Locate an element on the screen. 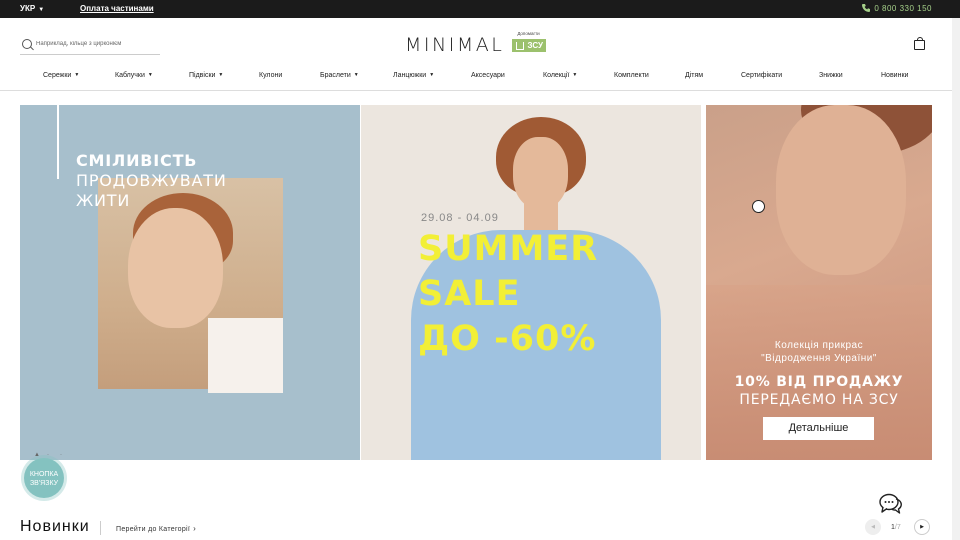  collection-line: "Відродження України" is located at coordinates (819, 358).